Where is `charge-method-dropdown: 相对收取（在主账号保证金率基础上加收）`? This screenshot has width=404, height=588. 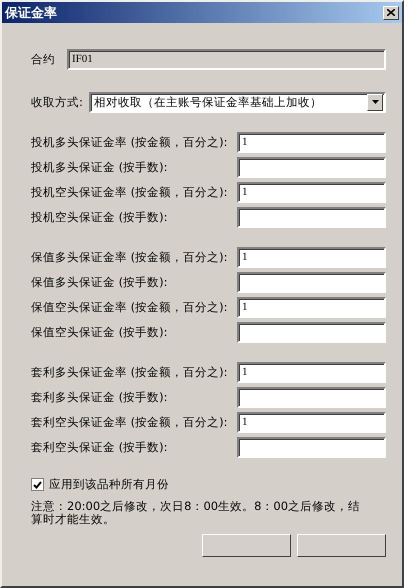 charge-method-dropdown: 相对收取（在主账号保证金率基础上加收） is located at coordinates (237, 102).